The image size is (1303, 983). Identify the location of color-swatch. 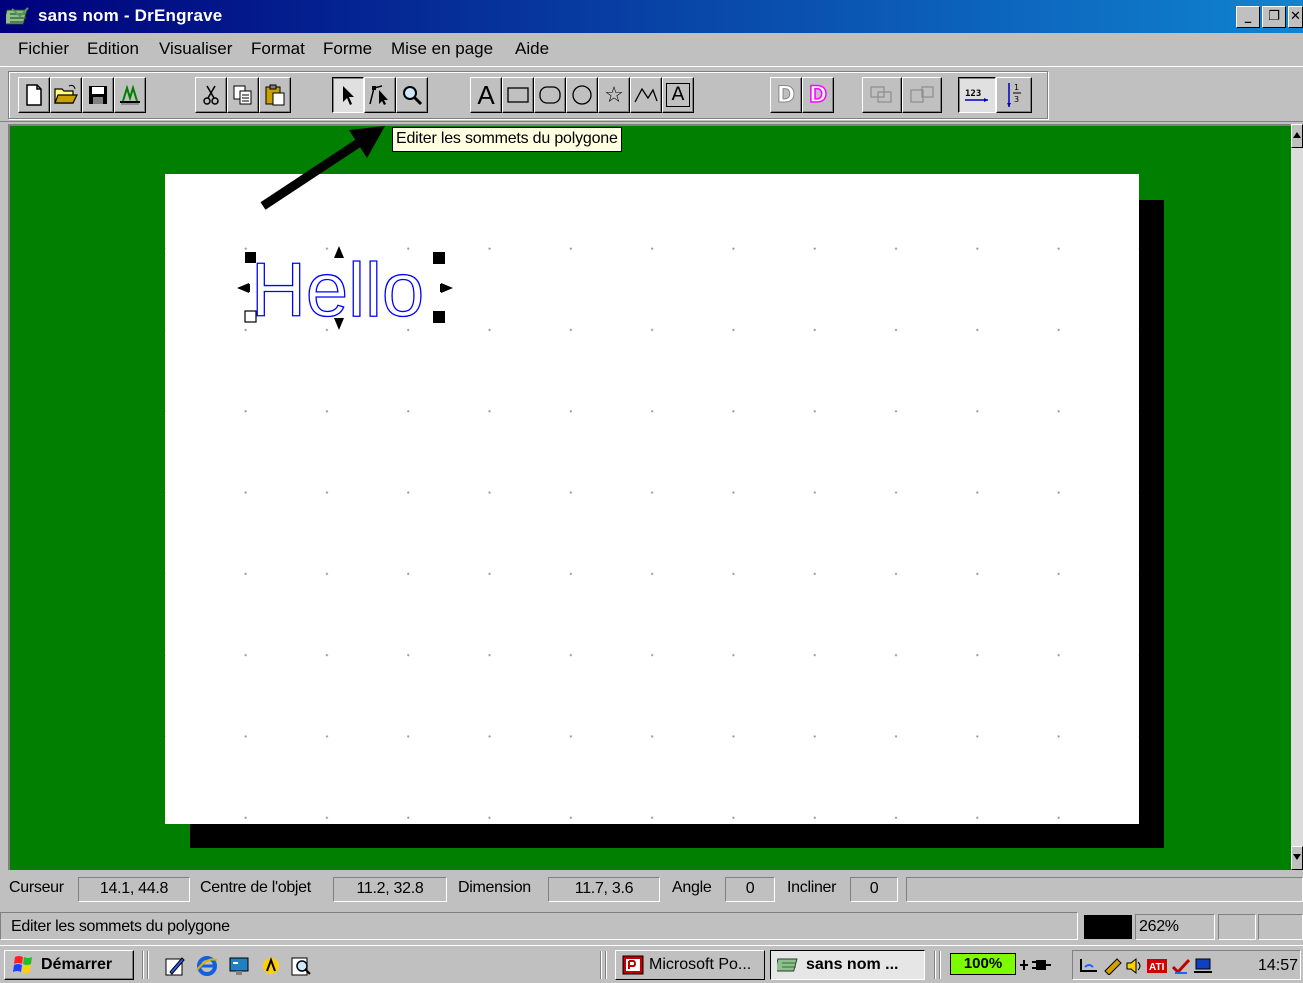
(1108, 927).